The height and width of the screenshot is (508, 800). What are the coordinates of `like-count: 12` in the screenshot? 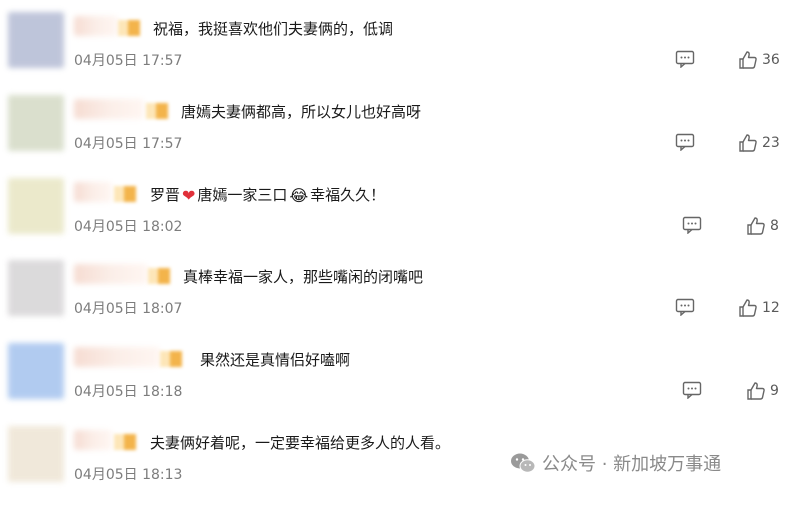 It's located at (771, 308).